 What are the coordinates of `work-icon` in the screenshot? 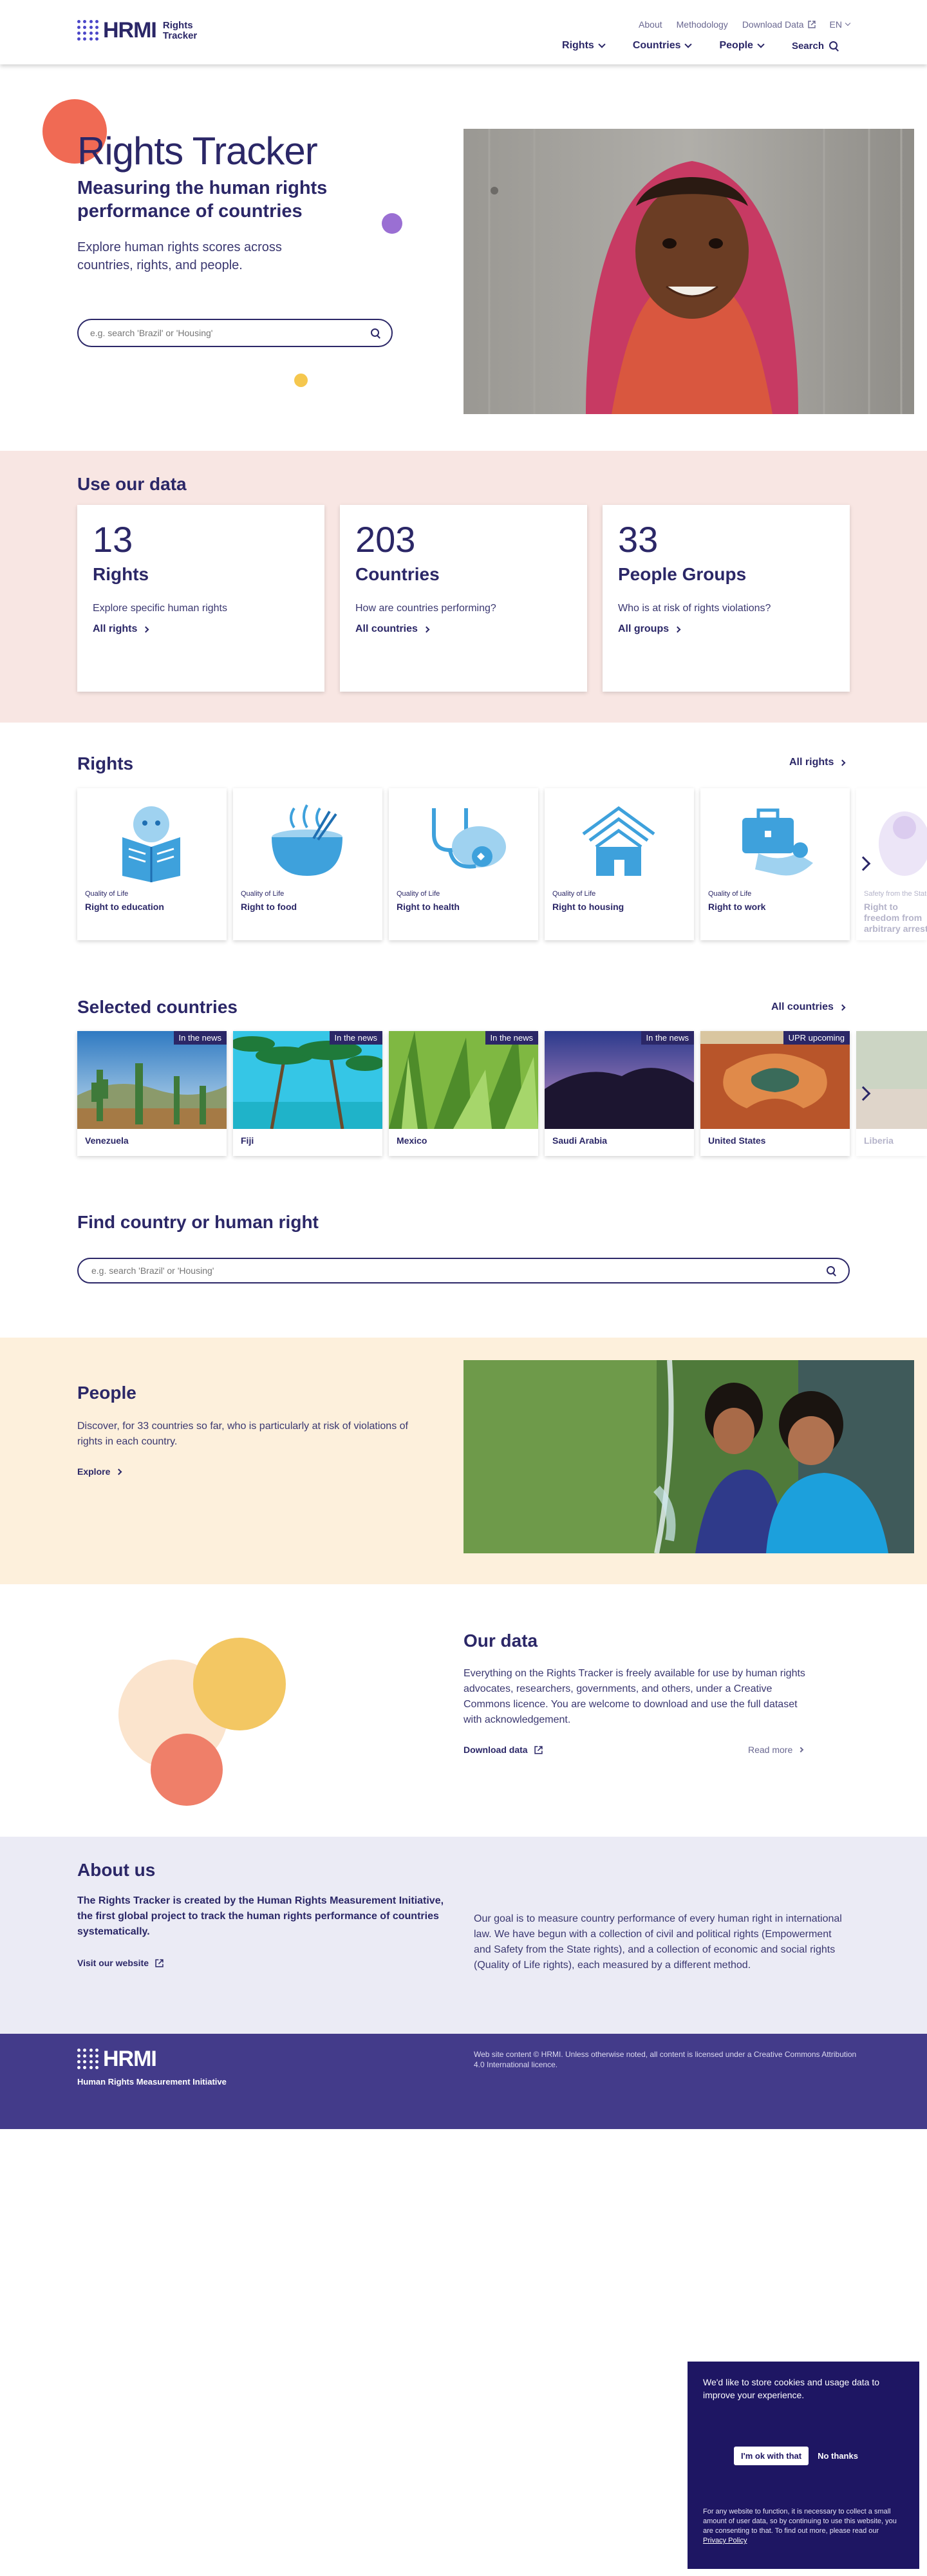 It's located at (777, 842).